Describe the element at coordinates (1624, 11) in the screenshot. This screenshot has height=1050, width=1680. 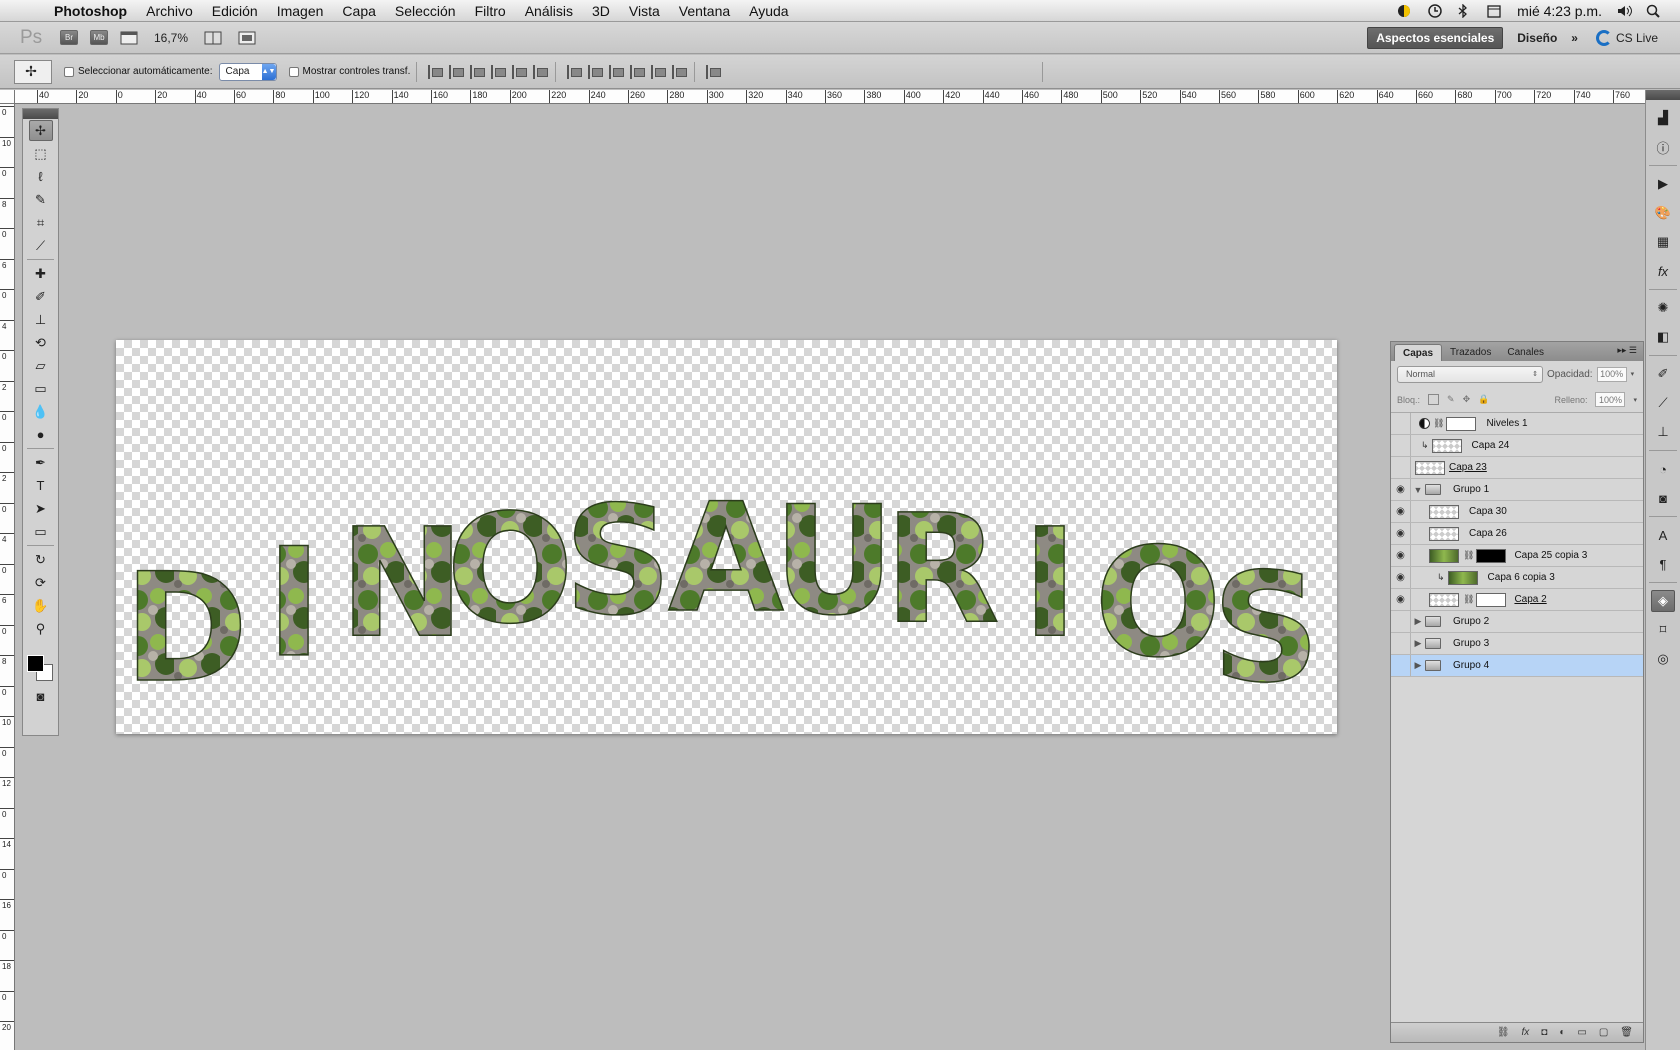
I see `volume-icon` at that location.